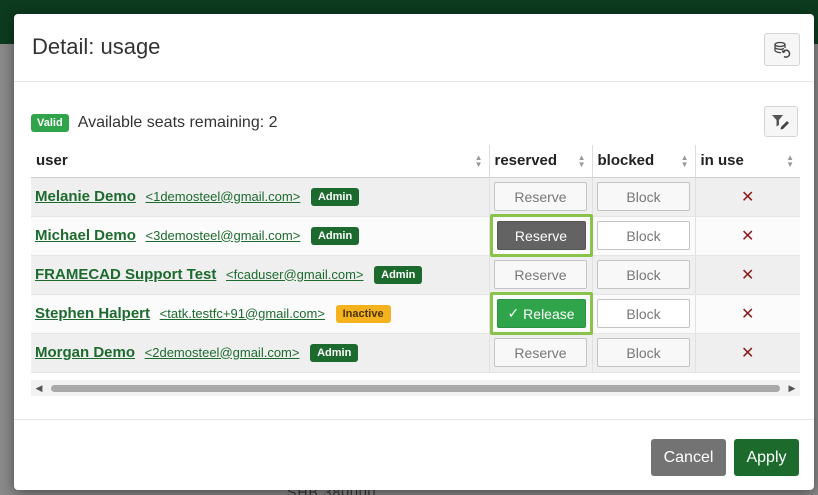 Image resolution: width=818 pixels, height=495 pixels. Describe the element at coordinates (92, 313) in the screenshot. I see `user-name-link: Stephen Halpert` at that location.